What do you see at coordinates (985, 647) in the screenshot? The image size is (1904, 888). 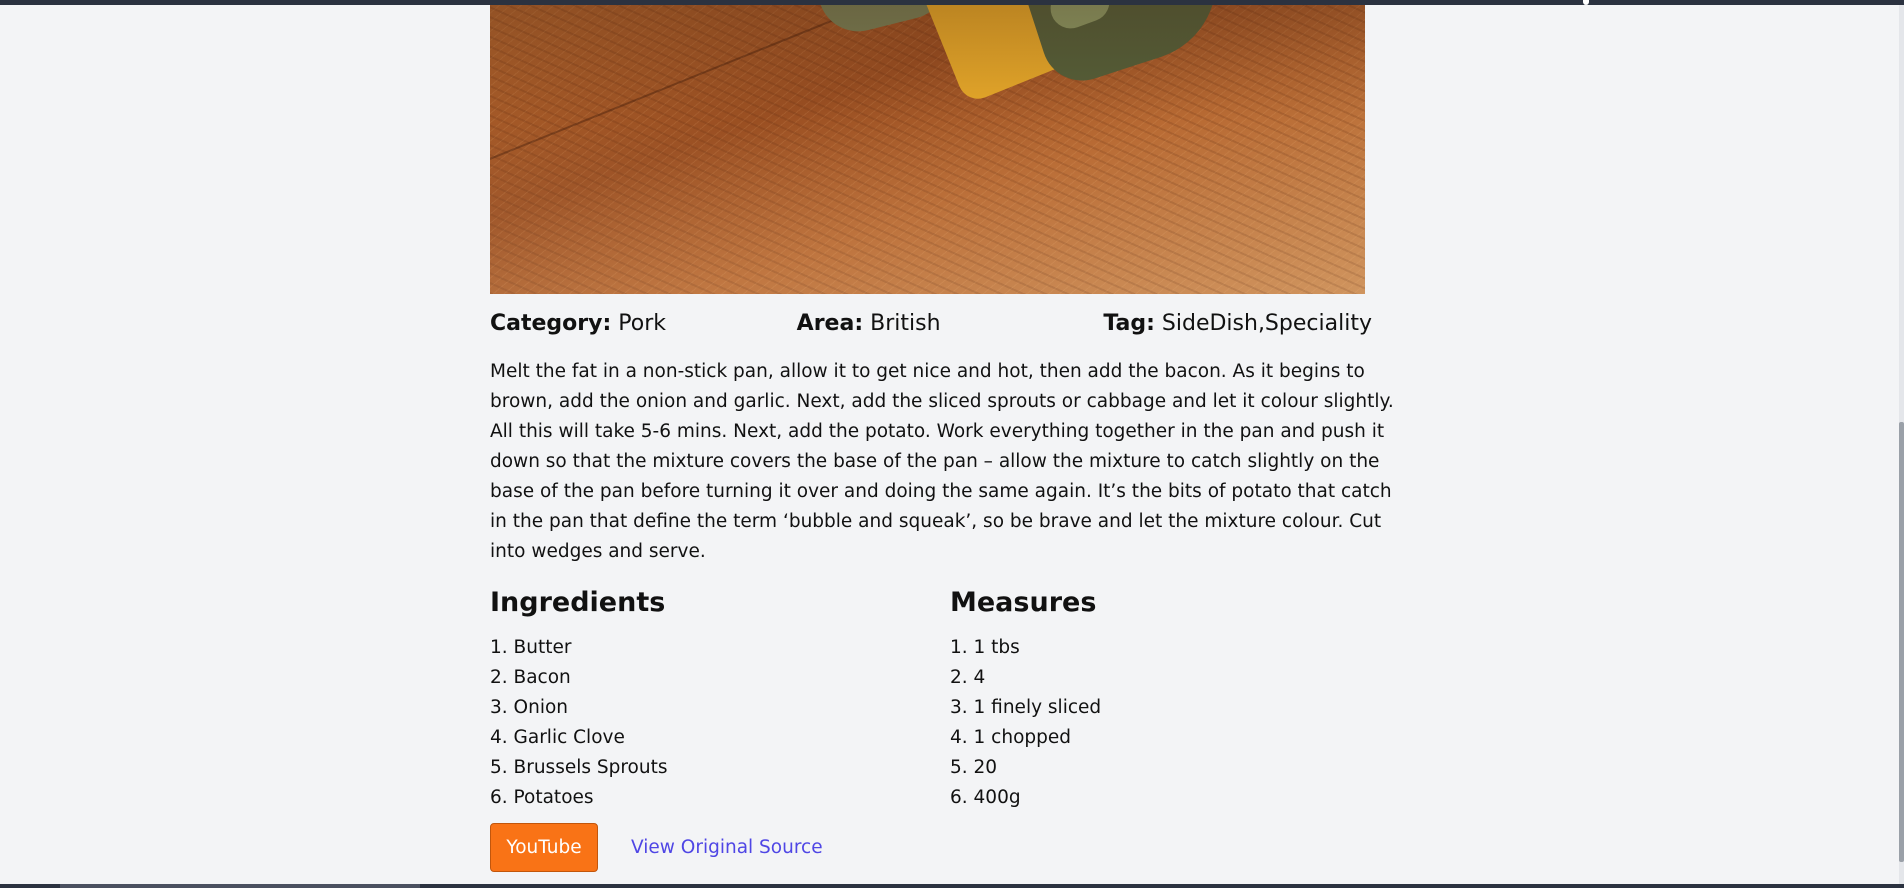 I see `measure-item: 1. 1 tbs` at bounding box center [985, 647].